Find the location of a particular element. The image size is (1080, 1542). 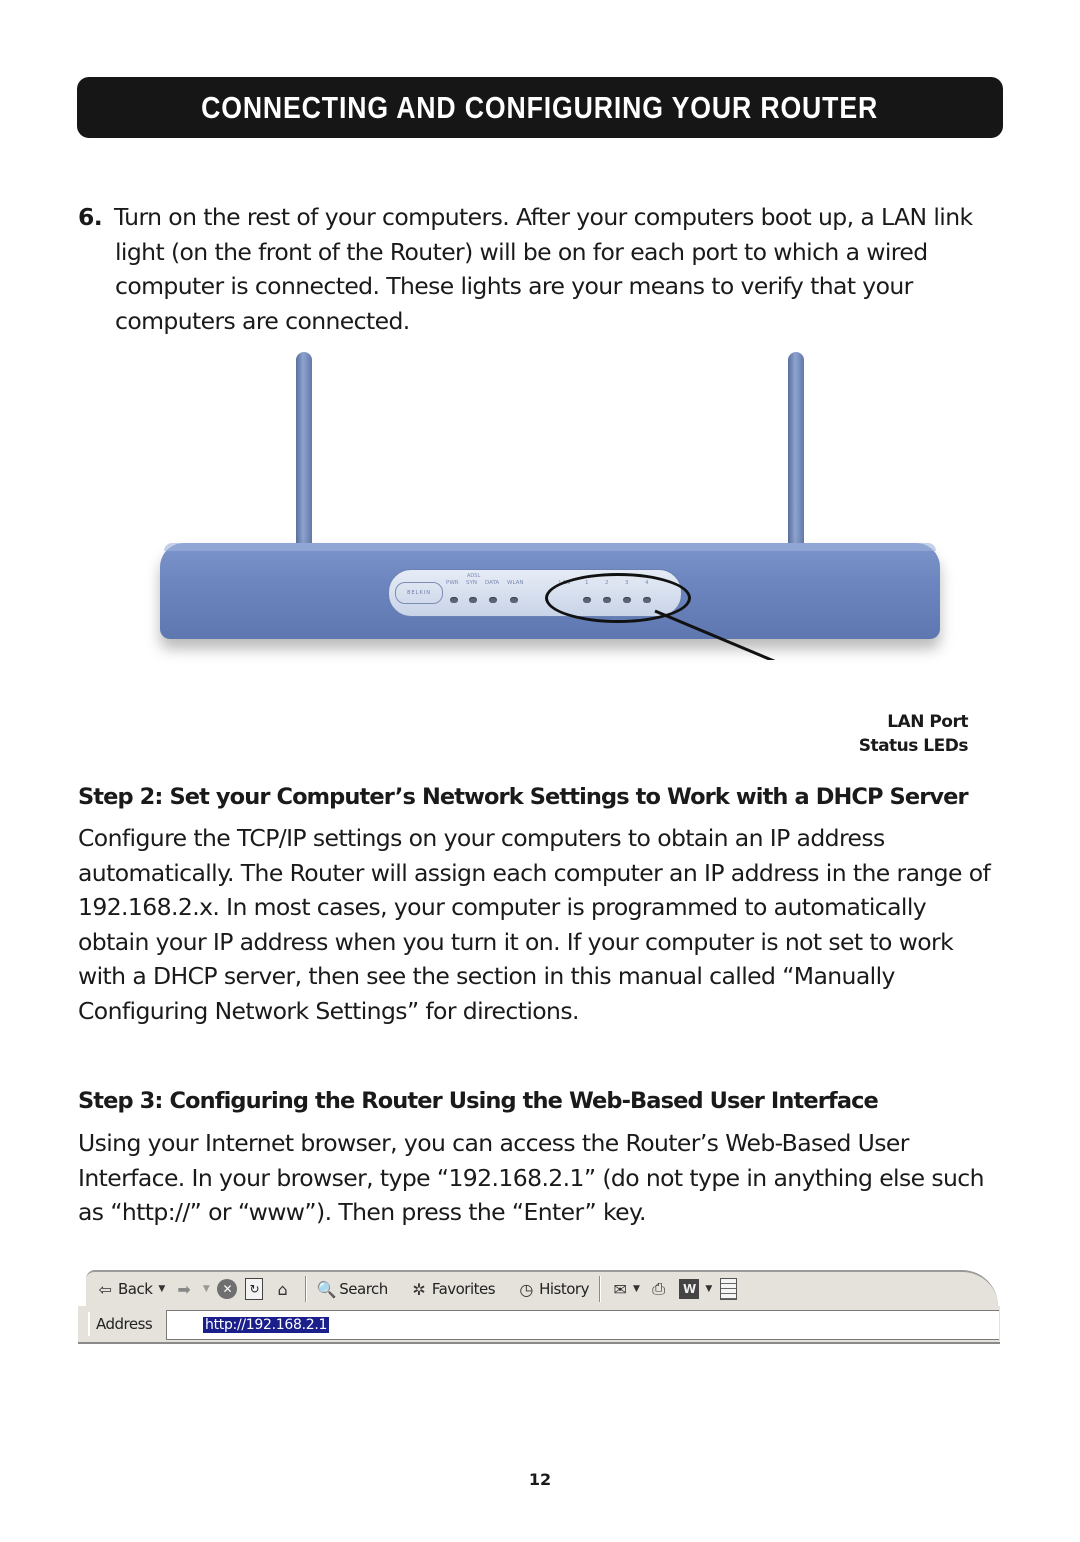

word-edit-button: W ▼ is located at coordinates (695, 1289).